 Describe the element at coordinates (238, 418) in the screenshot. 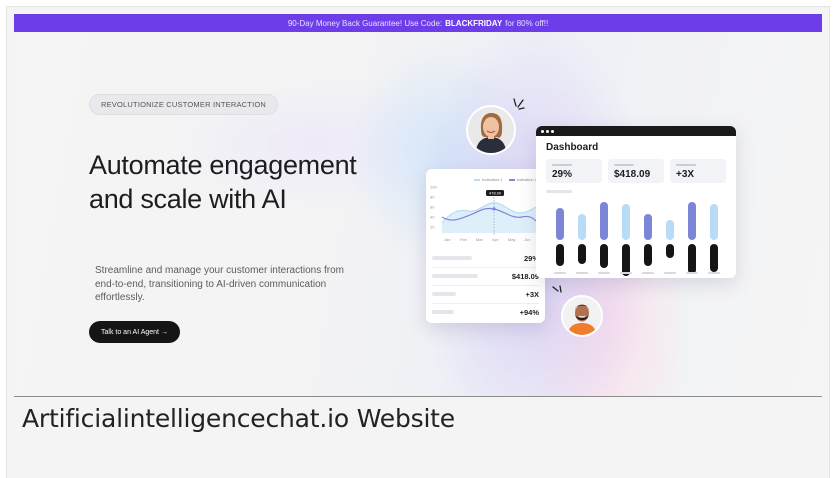

I see `page-caption: Artificialintelligencechat.io Website` at that location.